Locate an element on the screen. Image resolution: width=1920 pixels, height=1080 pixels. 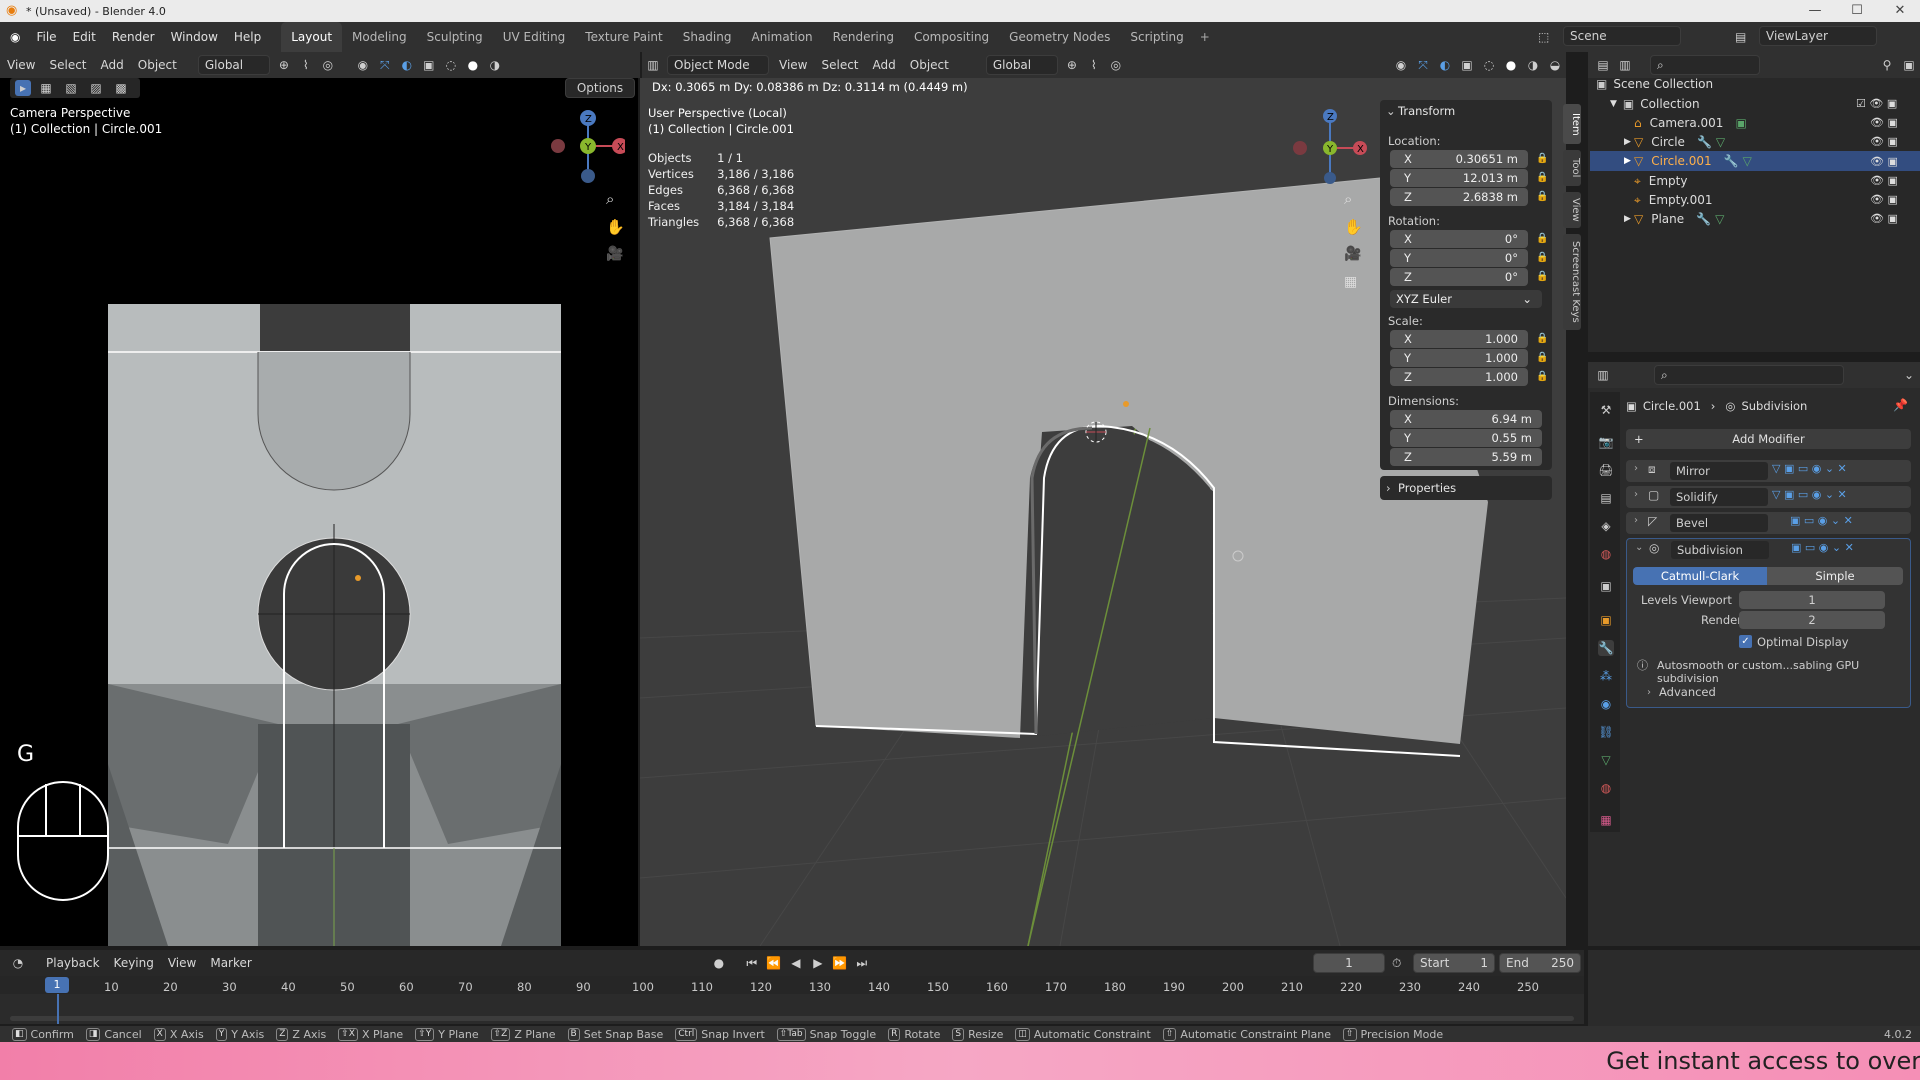
select-intersect-icon: ▩ is located at coordinates (121, 88).